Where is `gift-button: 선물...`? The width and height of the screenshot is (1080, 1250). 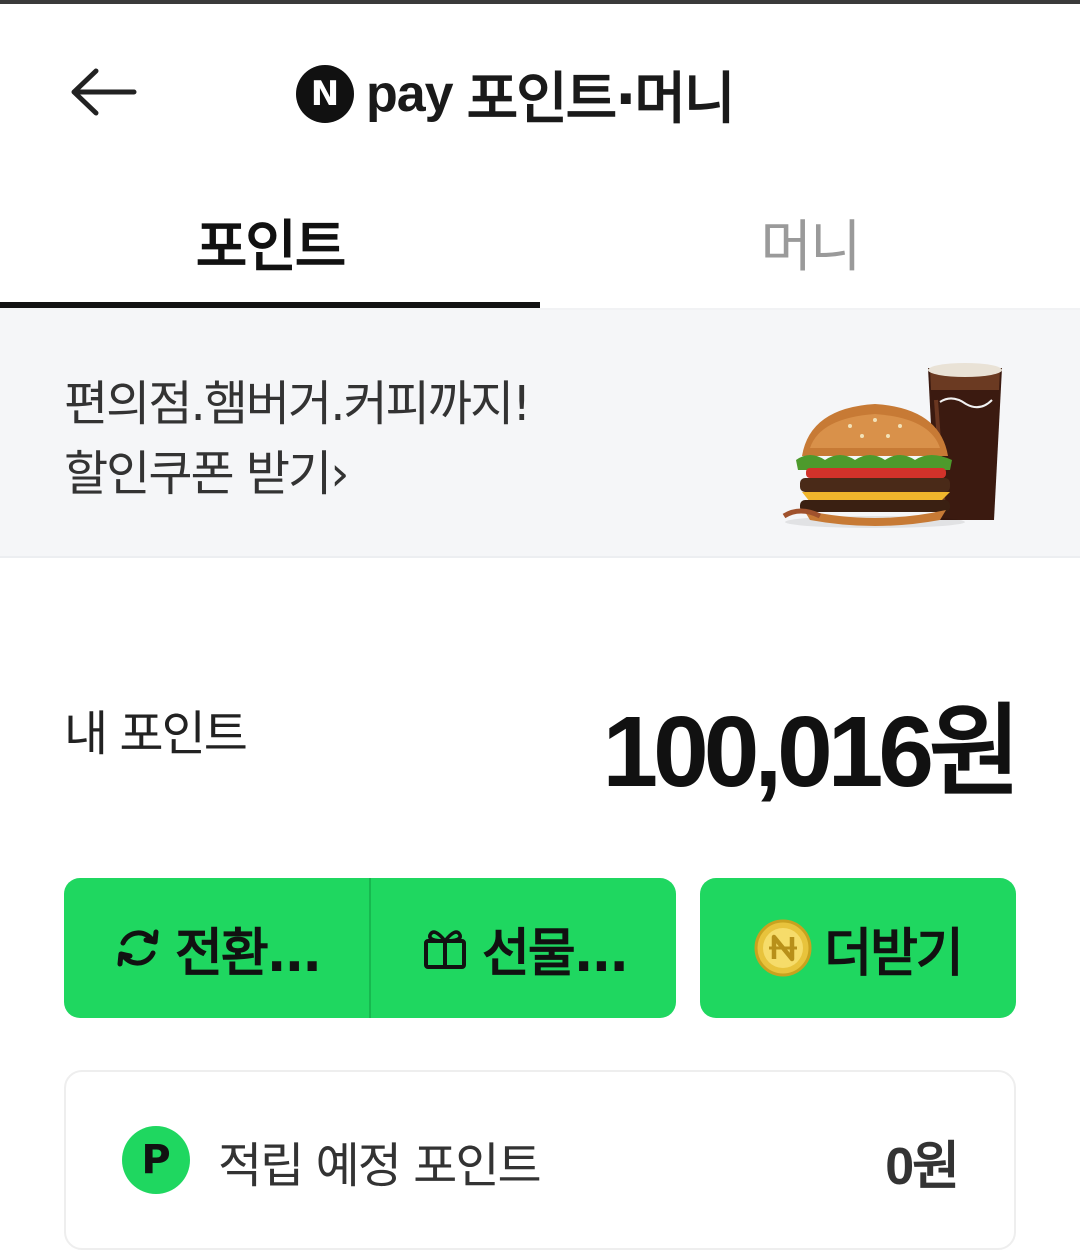 gift-button: 선물... is located at coordinates (523, 948).